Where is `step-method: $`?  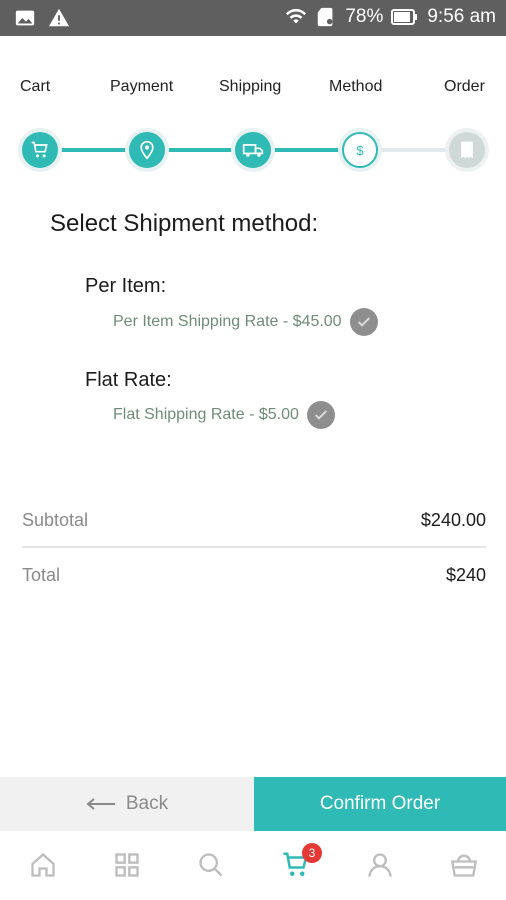 step-method: $ is located at coordinates (360, 150).